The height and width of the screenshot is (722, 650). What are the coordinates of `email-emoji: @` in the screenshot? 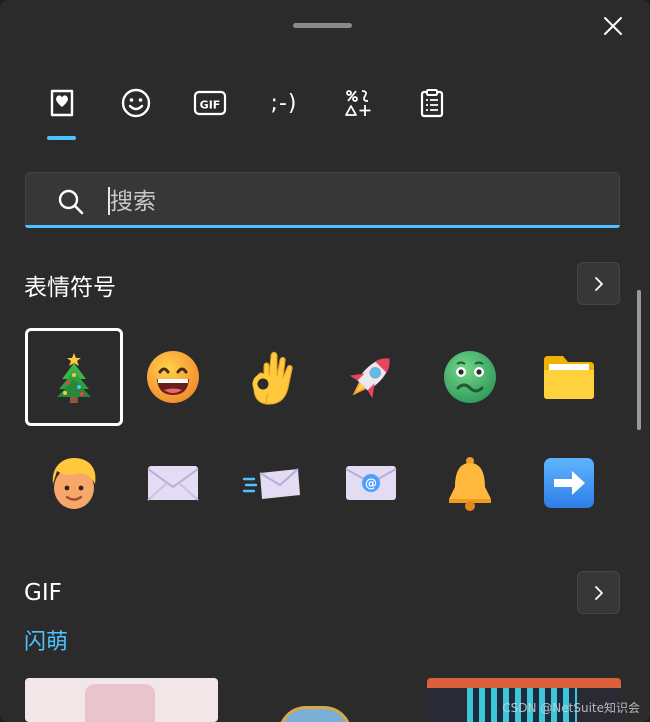 It's located at (371, 483).